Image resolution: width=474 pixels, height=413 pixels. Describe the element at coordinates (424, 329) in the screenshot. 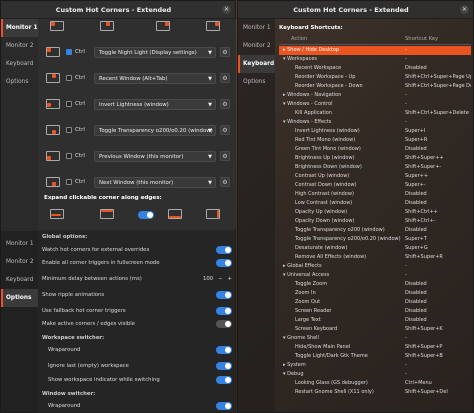

I see `shortcut-cell: Shift+Super+K` at that location.